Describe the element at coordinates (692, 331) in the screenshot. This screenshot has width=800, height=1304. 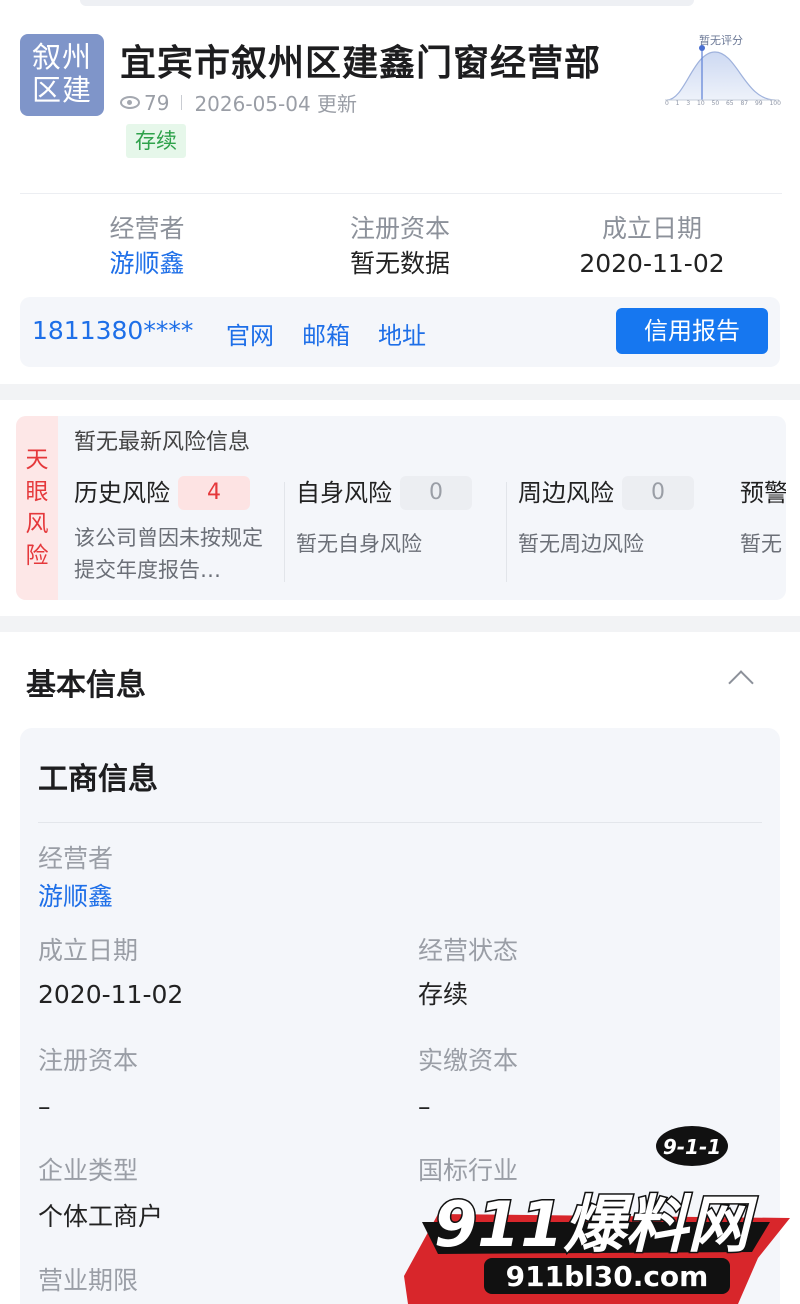
I see `credit-report-button: 信用报告` at that location.